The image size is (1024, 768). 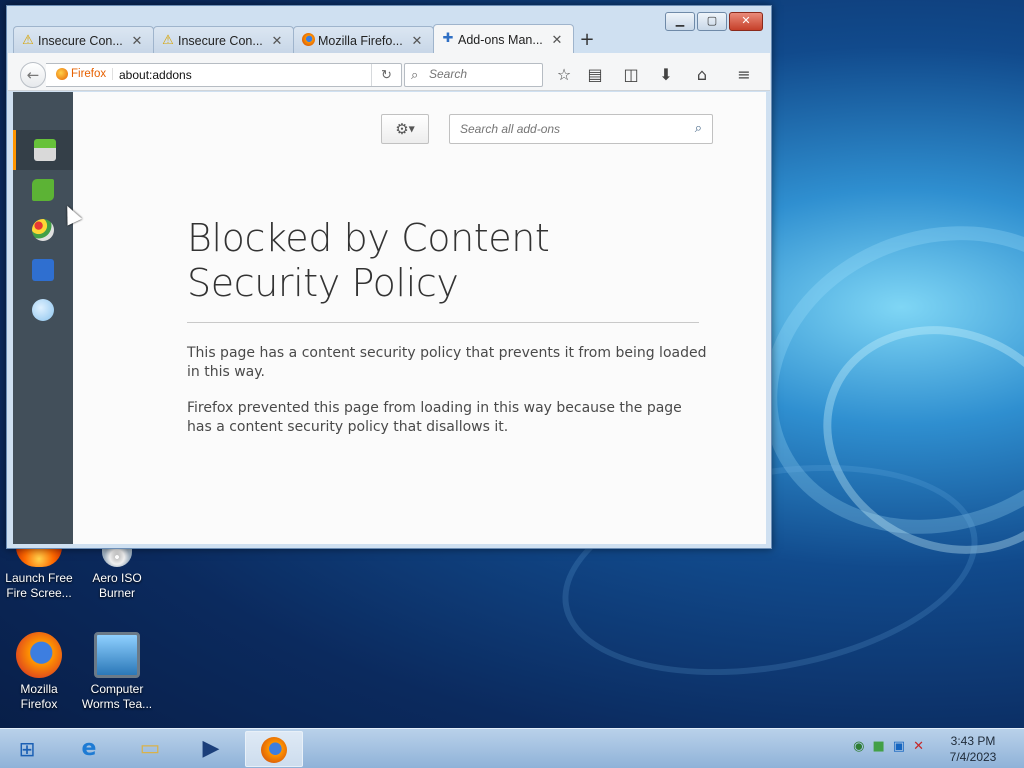 I want to click on desktop-icon-mozilla-firefox: Mozilla Firefox, so click(x=39, y=672).